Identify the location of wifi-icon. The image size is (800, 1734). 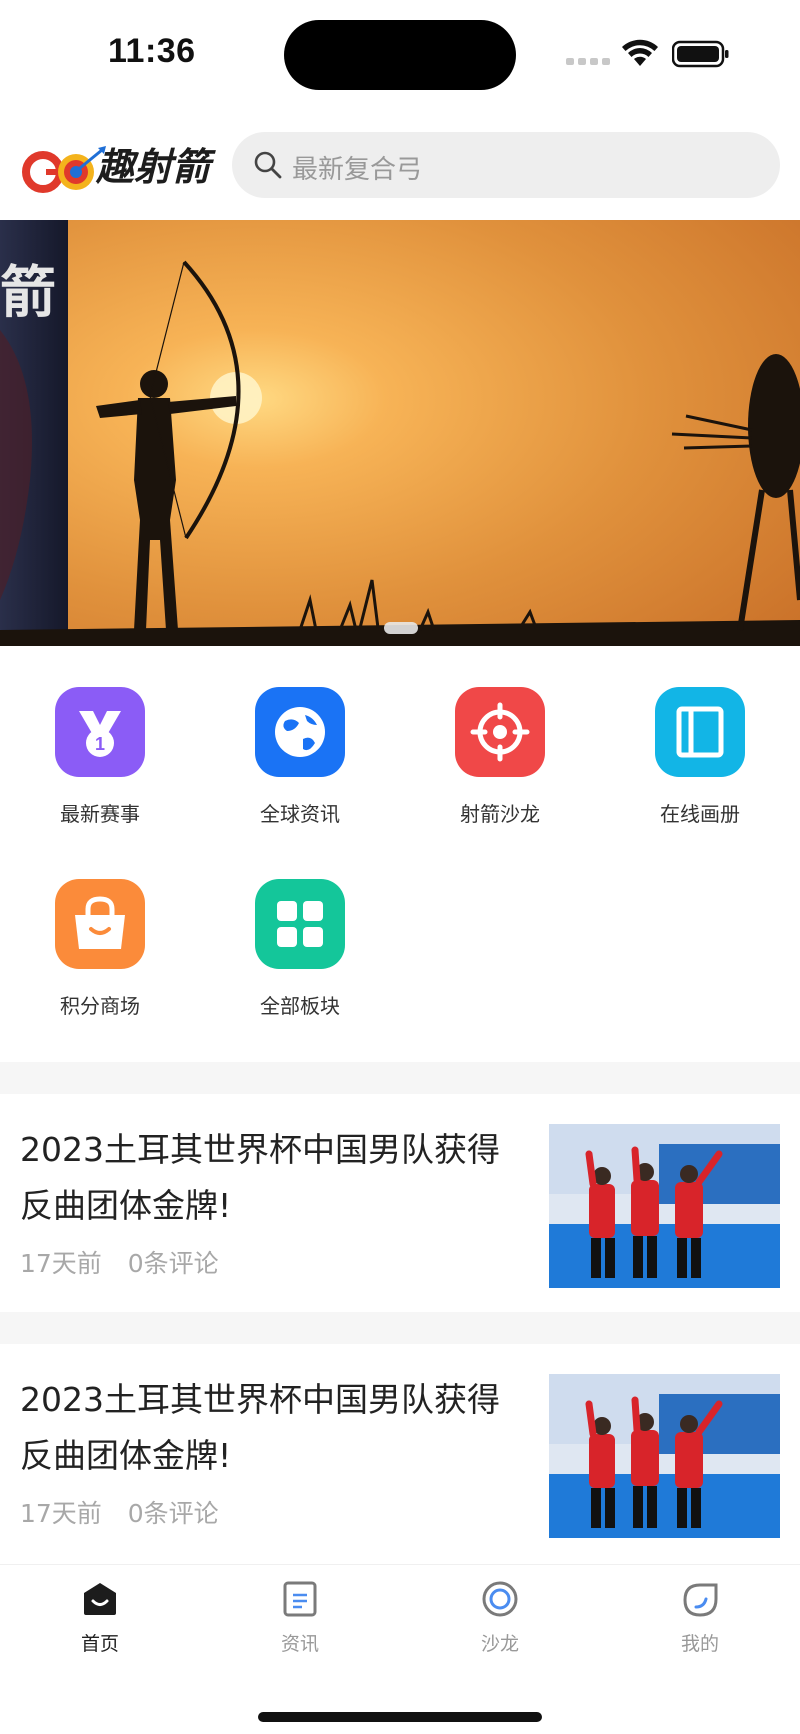
(640, 52).